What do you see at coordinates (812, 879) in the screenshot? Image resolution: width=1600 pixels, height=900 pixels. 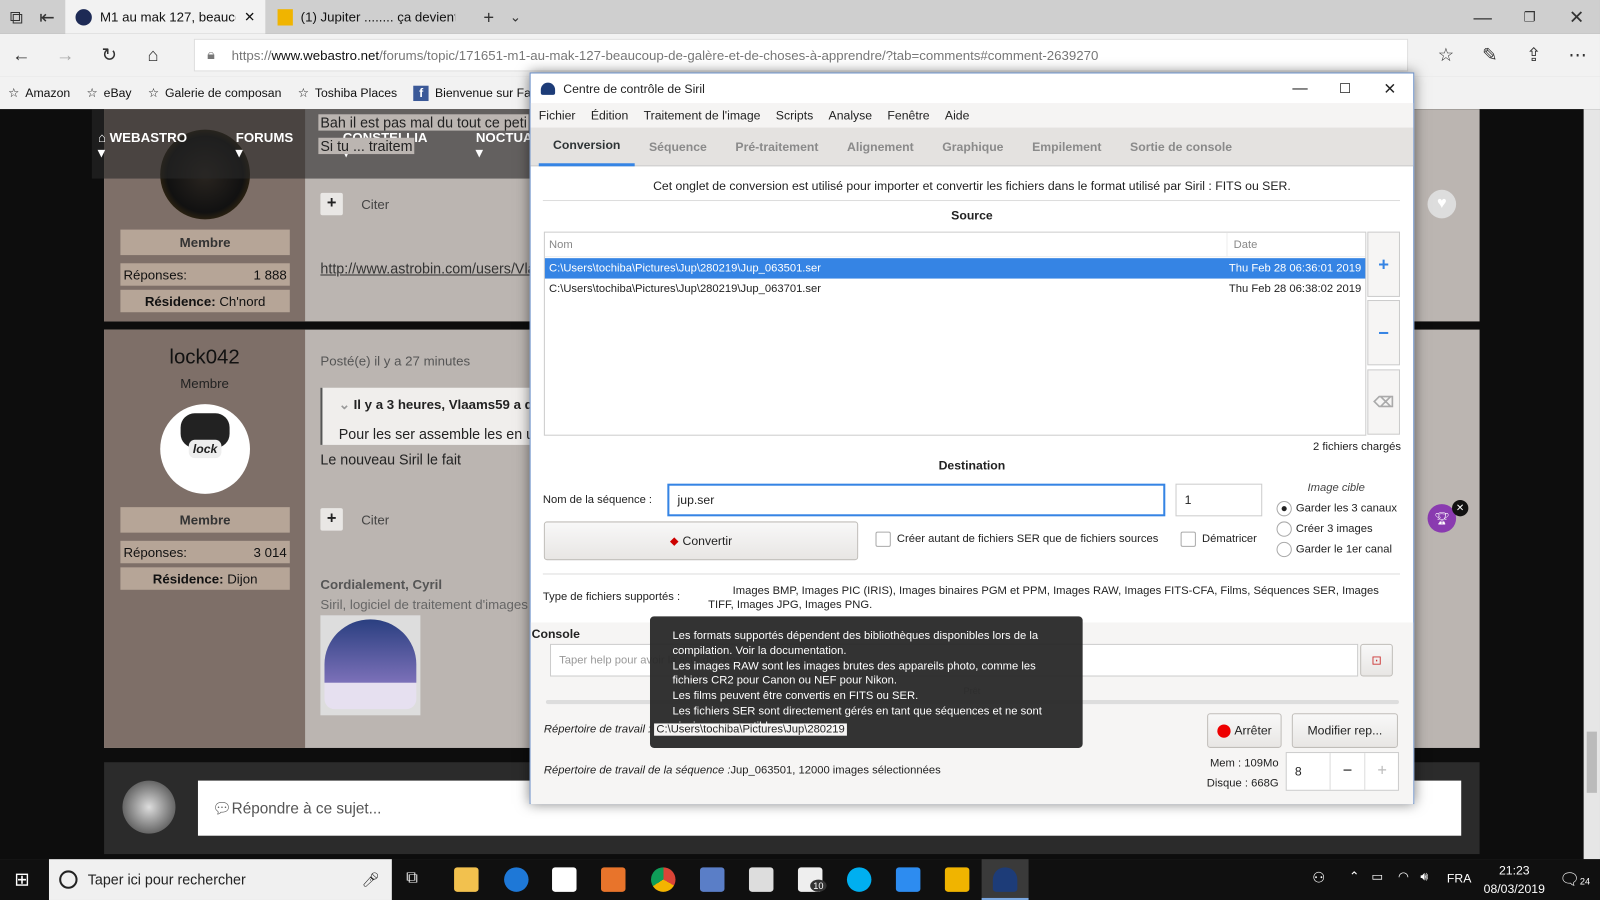 I see `mail-icon: 10` at bounding box center [812, 879].